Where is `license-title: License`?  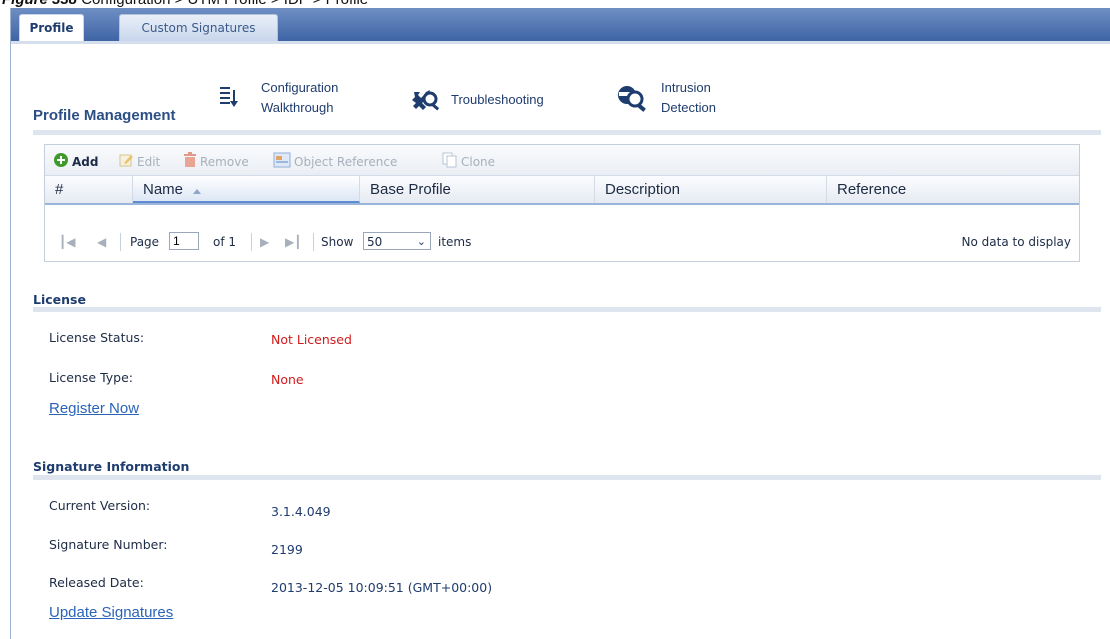 license-title: License is located at coordinates (59, 299).